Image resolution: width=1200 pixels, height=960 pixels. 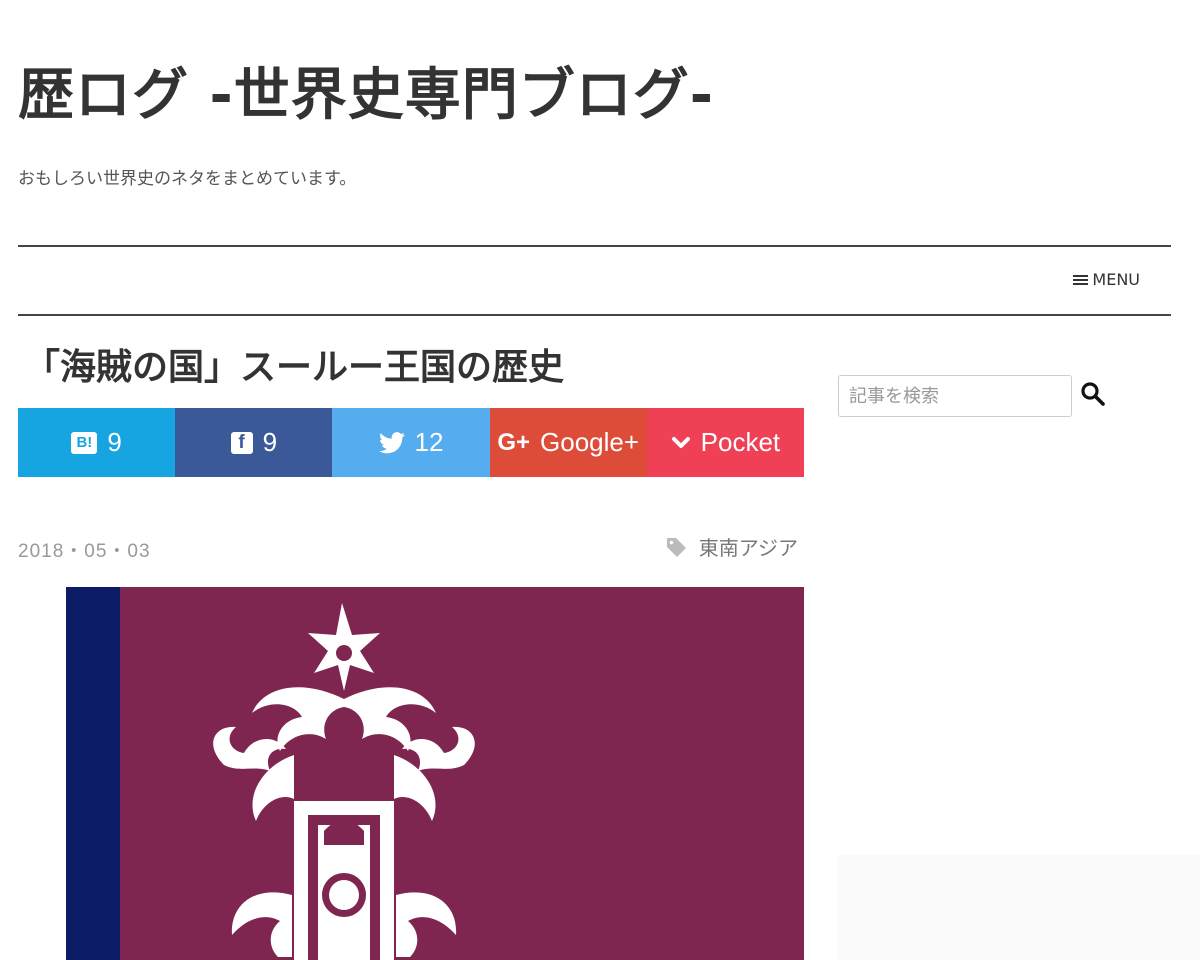 What do you see at coordinates (84, 551) in the screenshot?
I see `post-date: 2018・05・03` at bounding box center [84, 551].